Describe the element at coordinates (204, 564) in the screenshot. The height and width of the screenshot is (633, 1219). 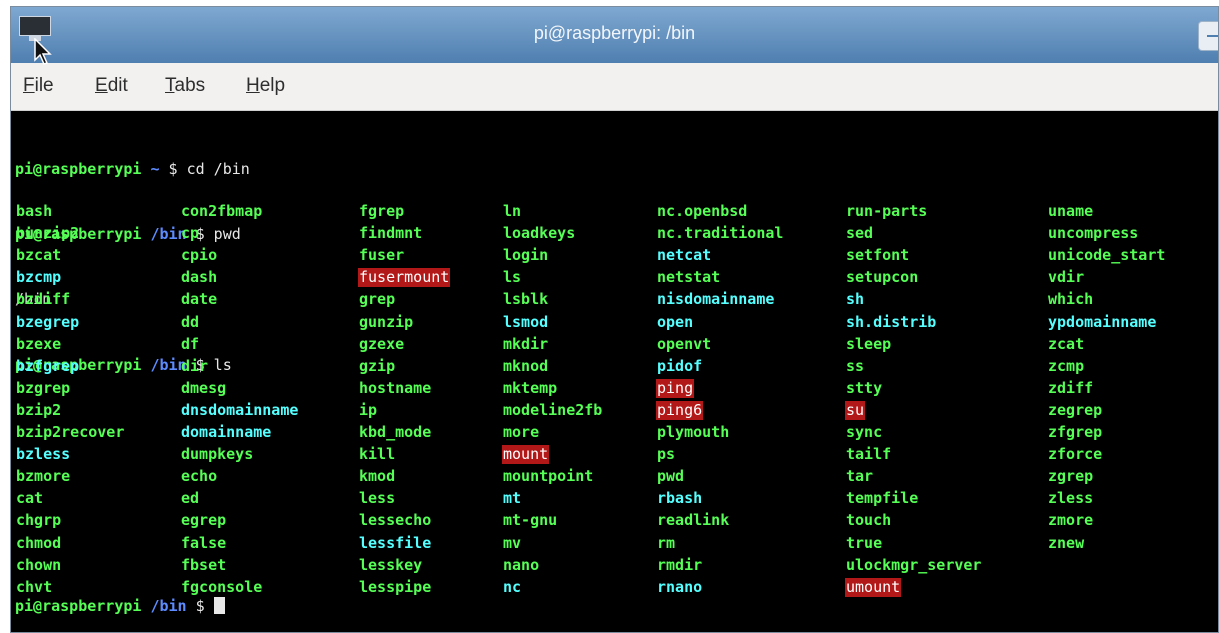
I see `ls-entry: fbset` at that location.